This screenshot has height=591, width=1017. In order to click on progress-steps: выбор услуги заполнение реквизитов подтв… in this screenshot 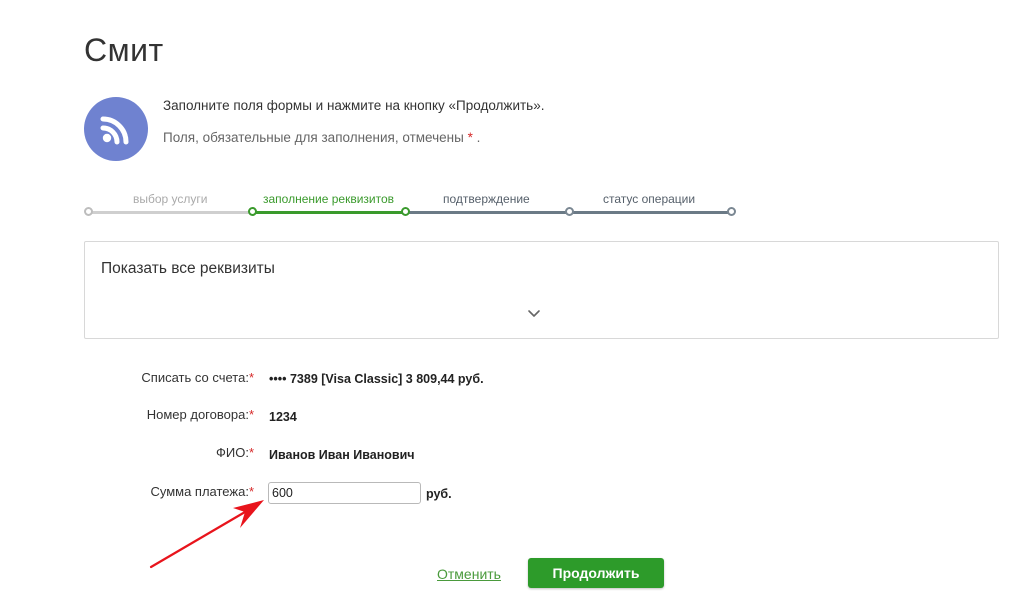, I will do `click(412, 203)`.